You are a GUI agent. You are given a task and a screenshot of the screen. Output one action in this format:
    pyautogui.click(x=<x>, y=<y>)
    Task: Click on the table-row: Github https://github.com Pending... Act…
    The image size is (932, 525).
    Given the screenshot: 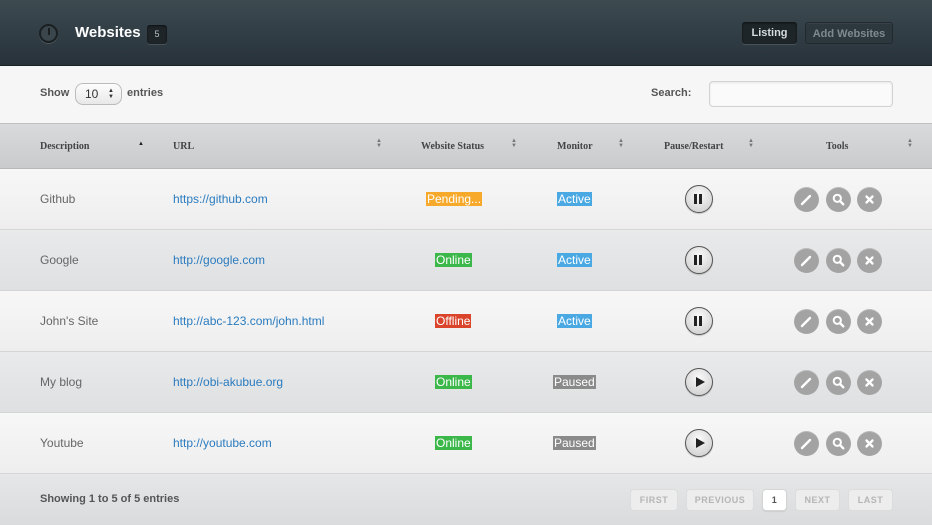 What is the action you would take?
    pyautogui.click(x=466, y=199)
    